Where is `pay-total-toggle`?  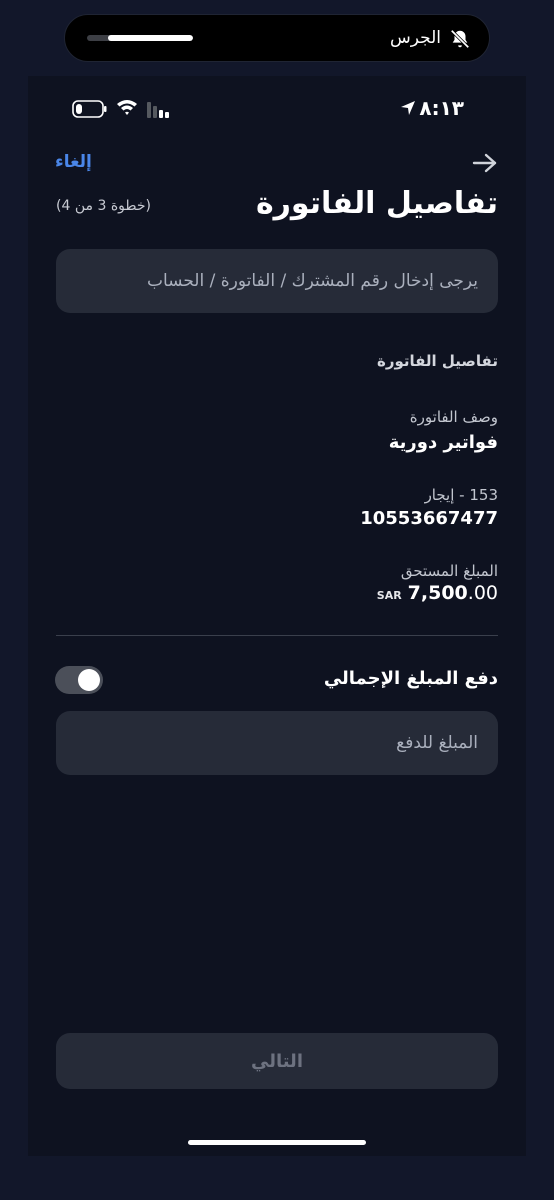 pay-total-toggle is located at coordinates (79, 680).